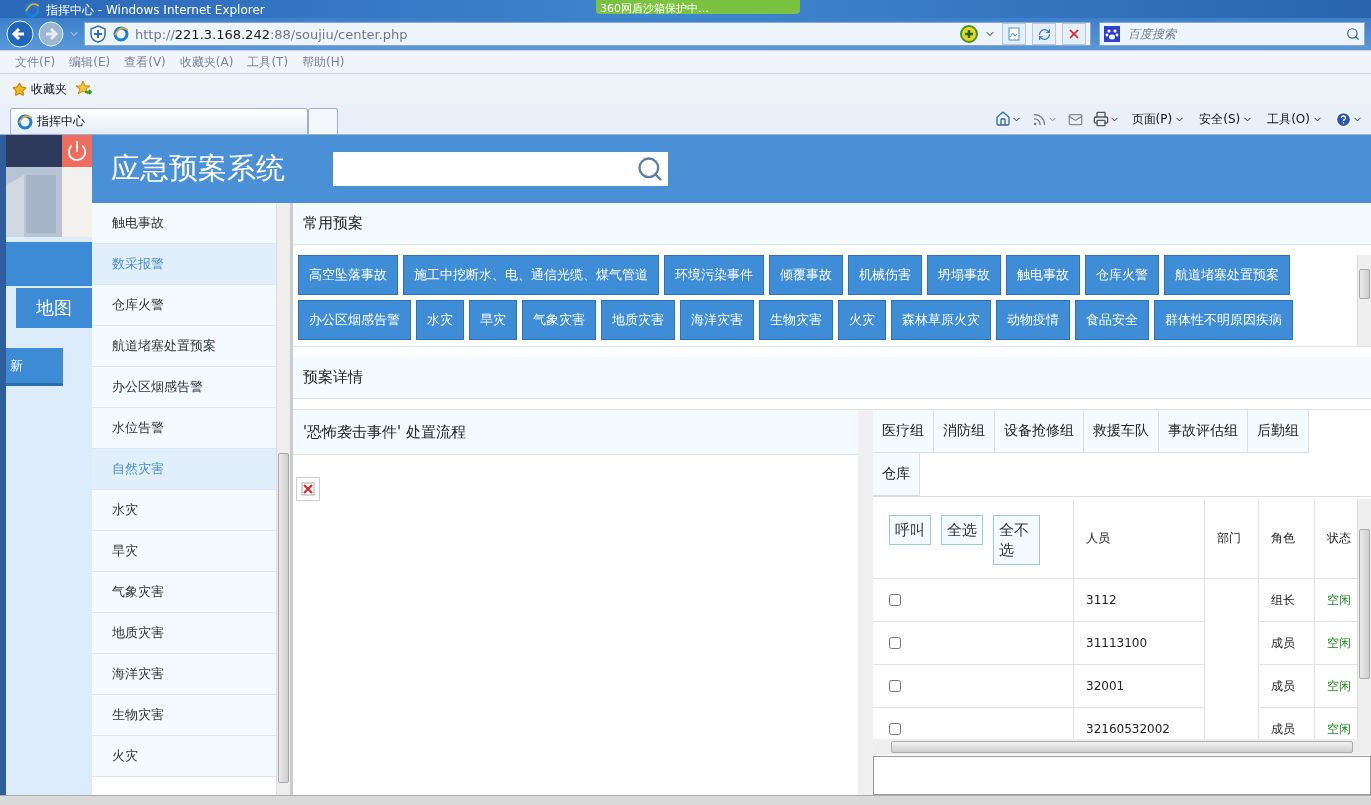 The width and height of the screenshot is (1371, 805). What do you see at coordinates (964, 275) in the screenshot?
I see `plan-button: 坍塌事故` at bounding box center [964, 275].